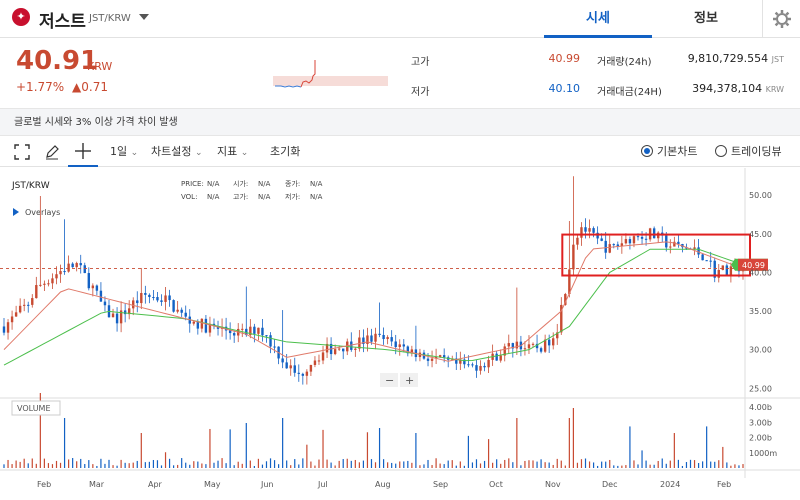  I want to click on x-tick-label: Apr, so click(155, 484).